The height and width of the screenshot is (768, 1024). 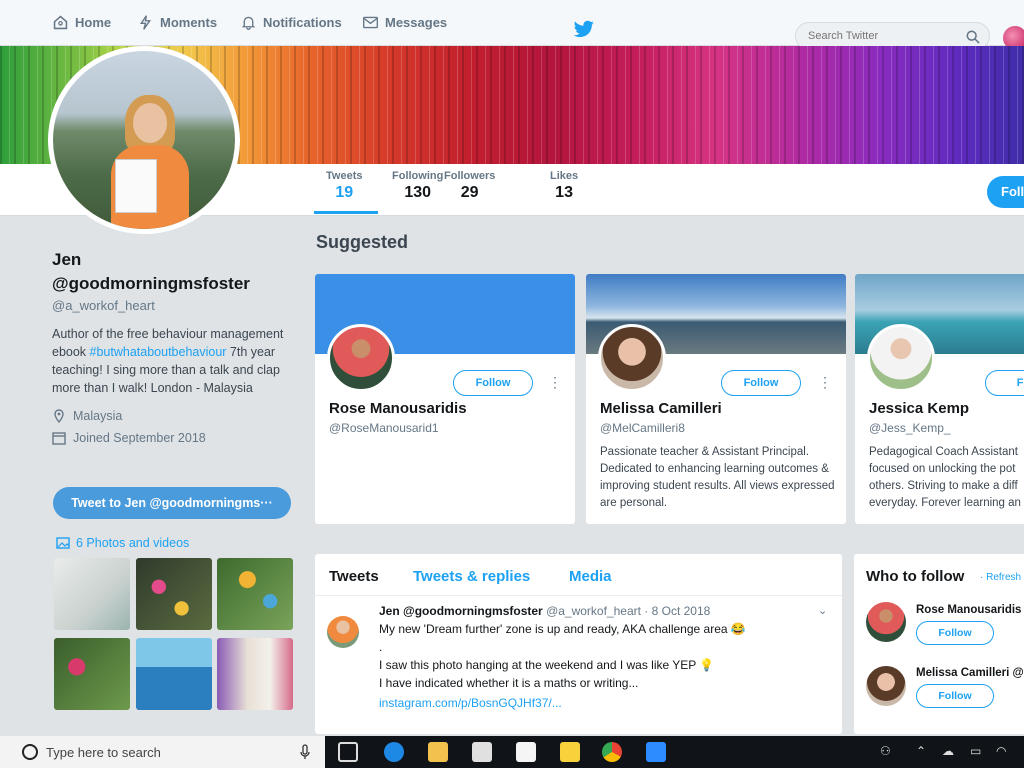 I want to click on stat-value: 29, so click(x=469, y=192).